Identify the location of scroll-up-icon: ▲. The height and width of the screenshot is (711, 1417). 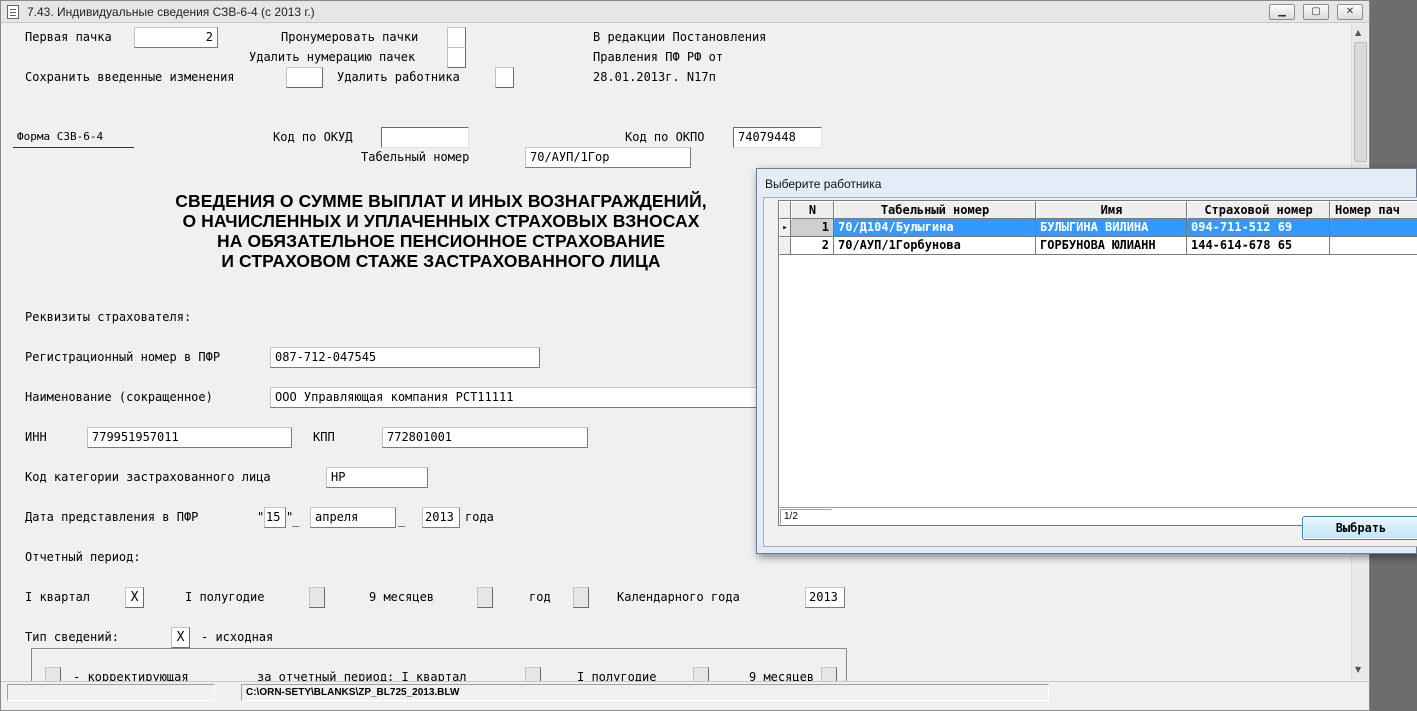
(1358, 32).